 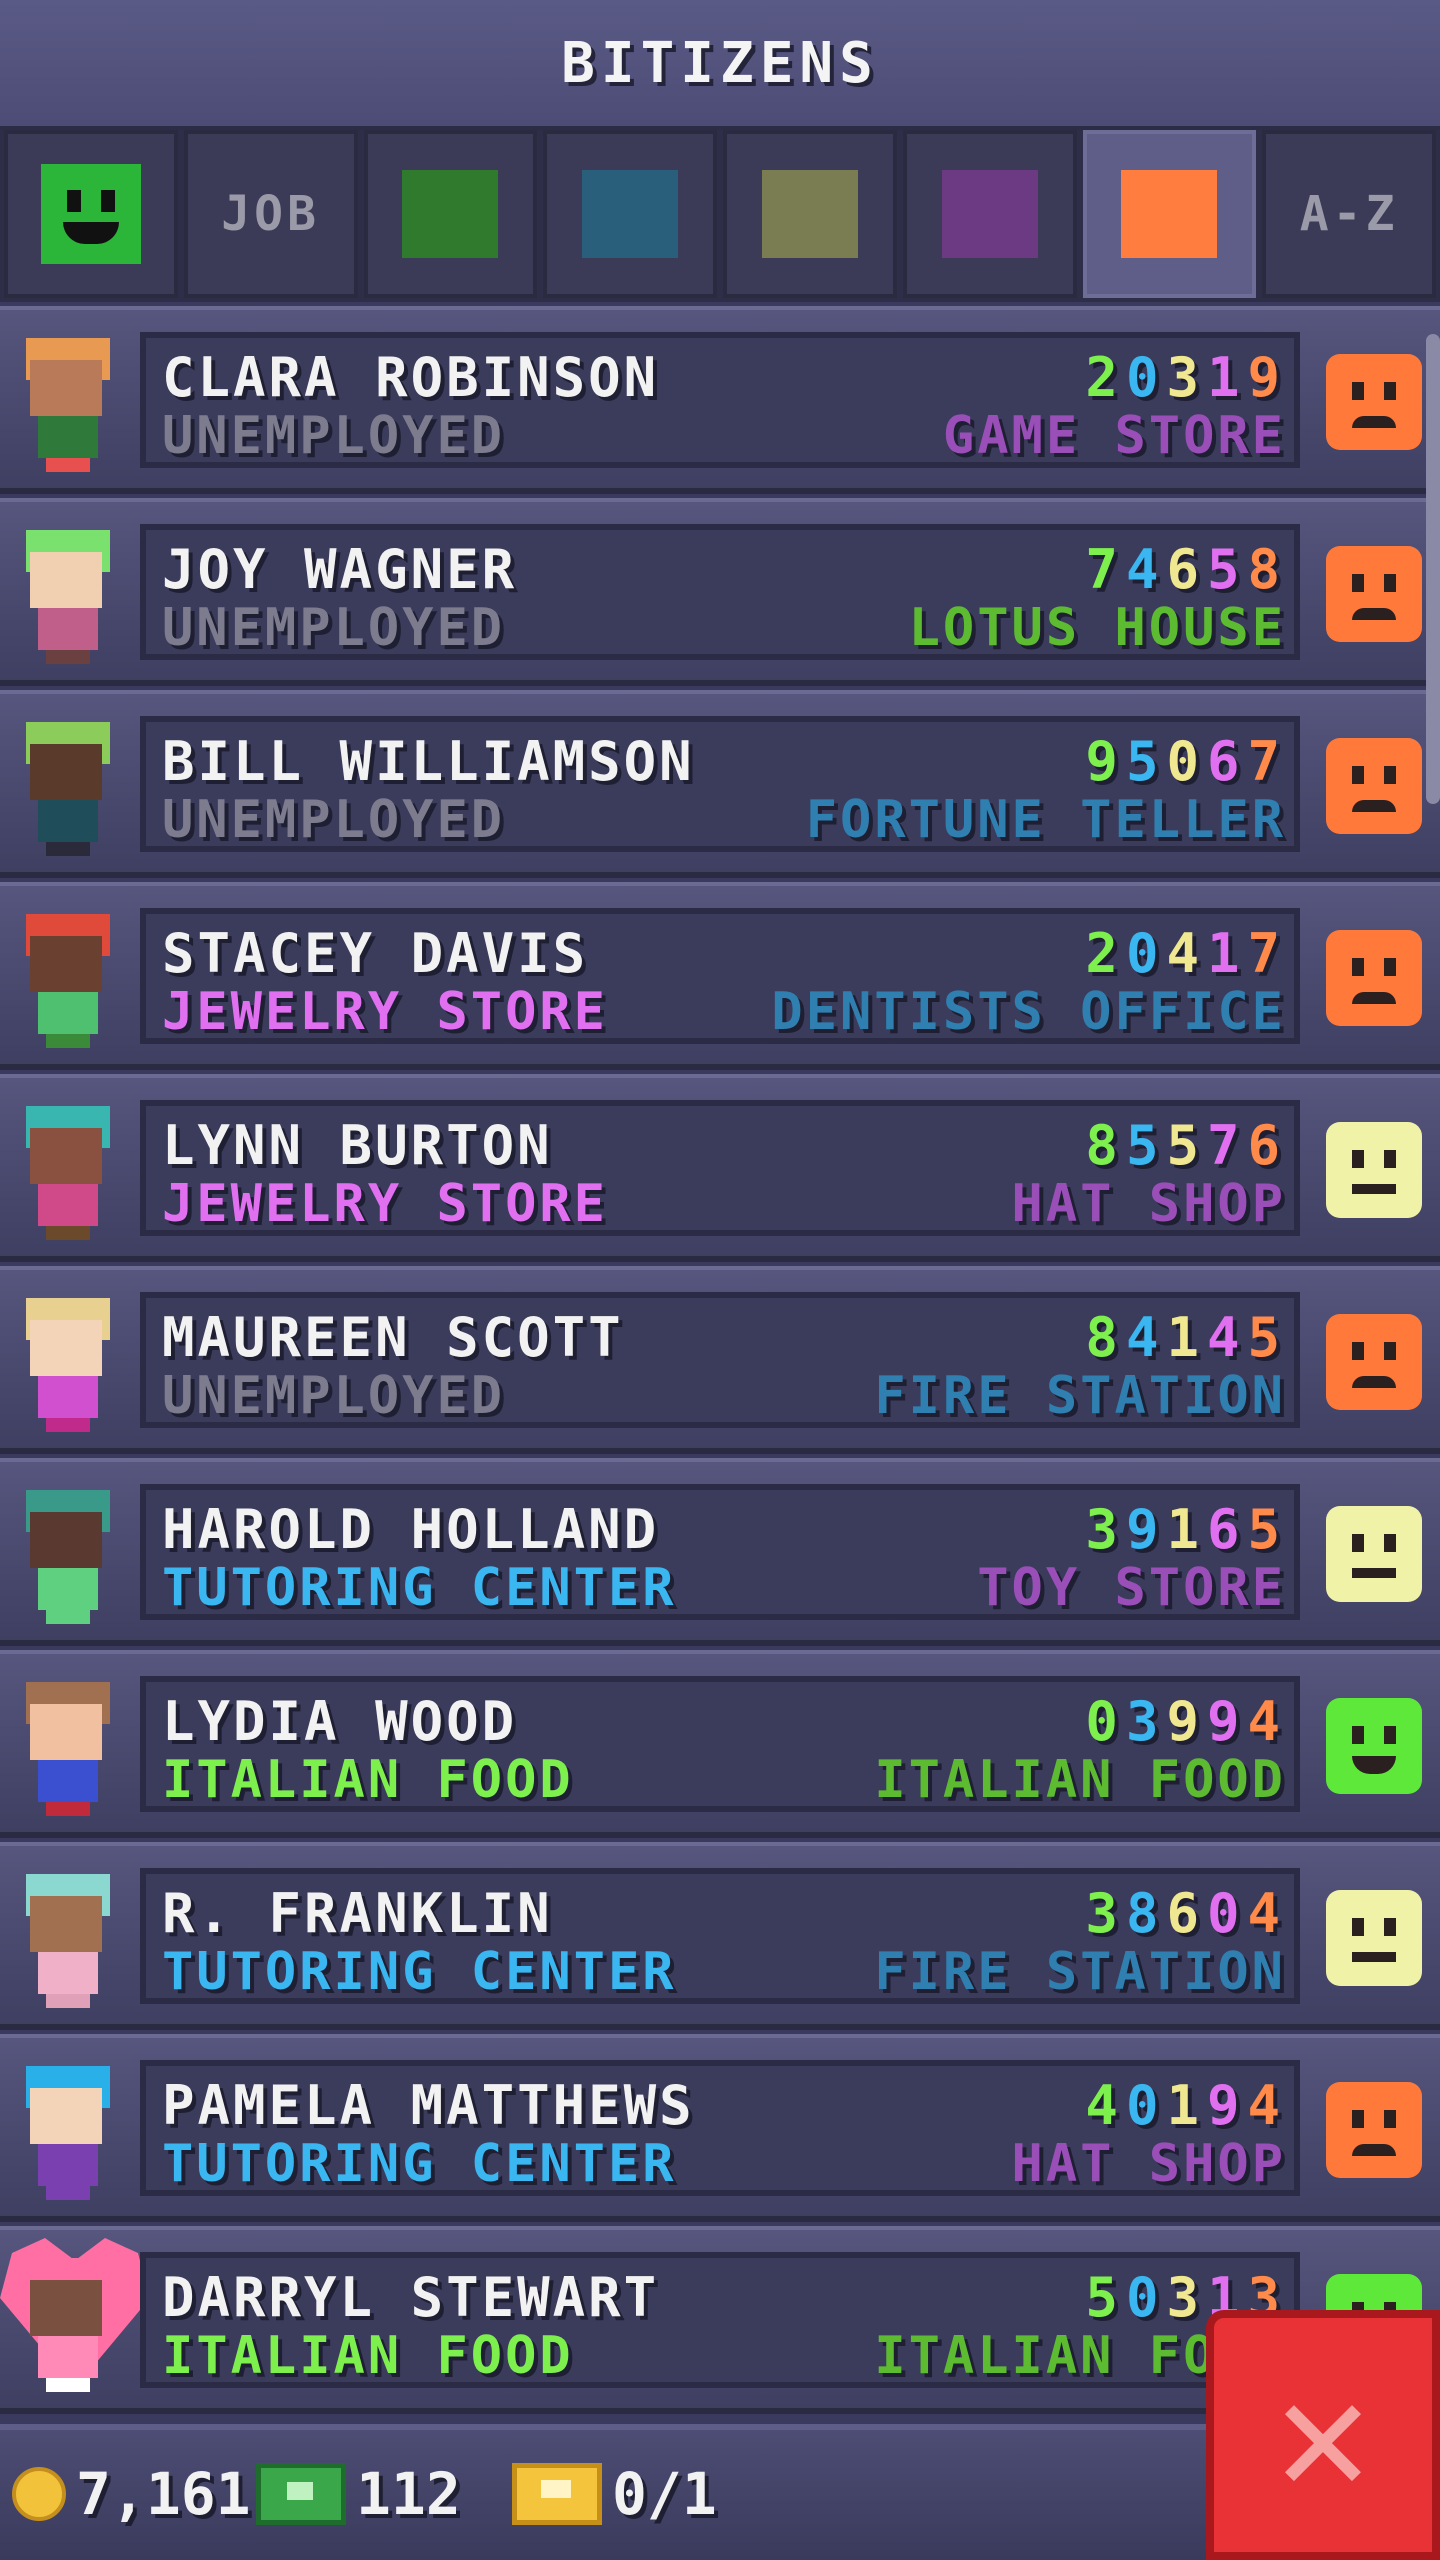 I want to click on filter-tabs: JOB A-Z, so click(x=720, y=216).